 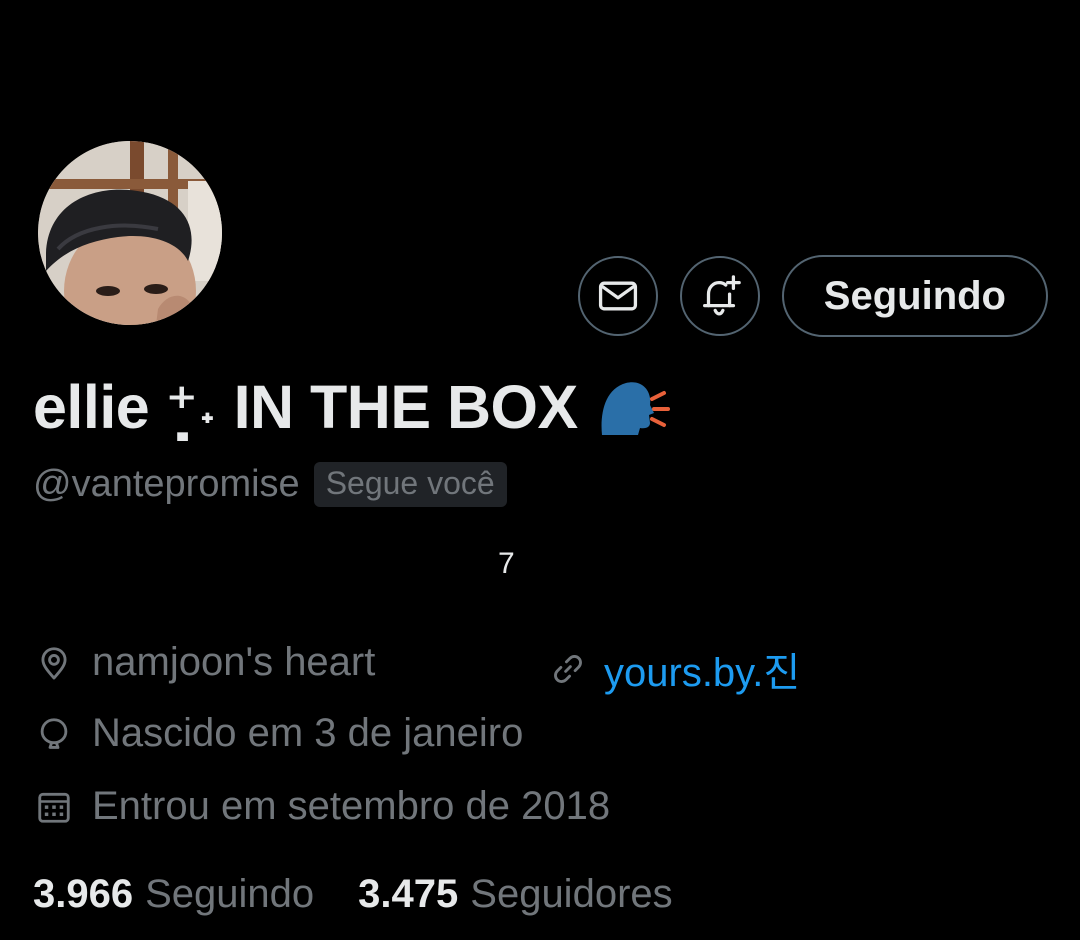 I want to click on message-button, so click(x=617, y=296).